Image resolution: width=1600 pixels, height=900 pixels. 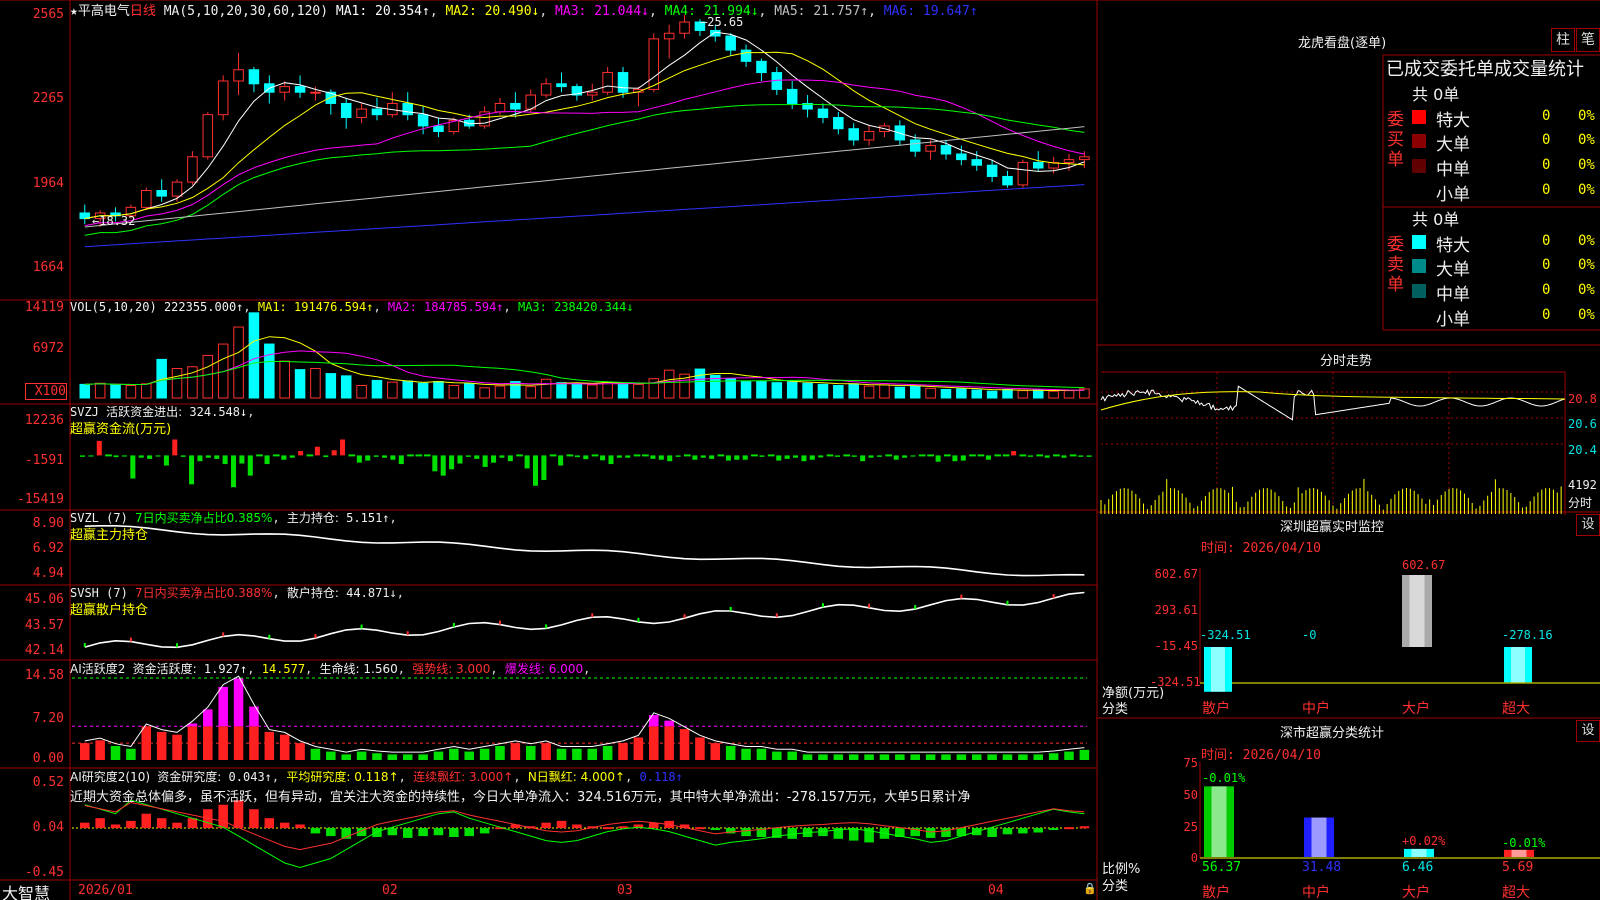 What do you see at coordinates (1588, 525) in the screenshot?
I see `monitor-settings-button: 设` at bounding box center [1588, 525].